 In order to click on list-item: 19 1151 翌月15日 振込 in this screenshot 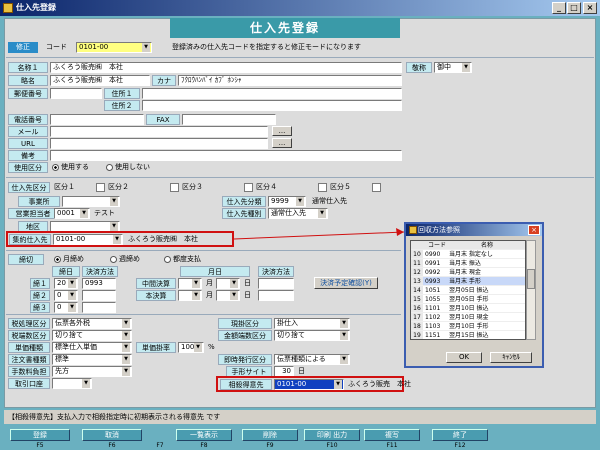, I will do `click(468, 335)`.